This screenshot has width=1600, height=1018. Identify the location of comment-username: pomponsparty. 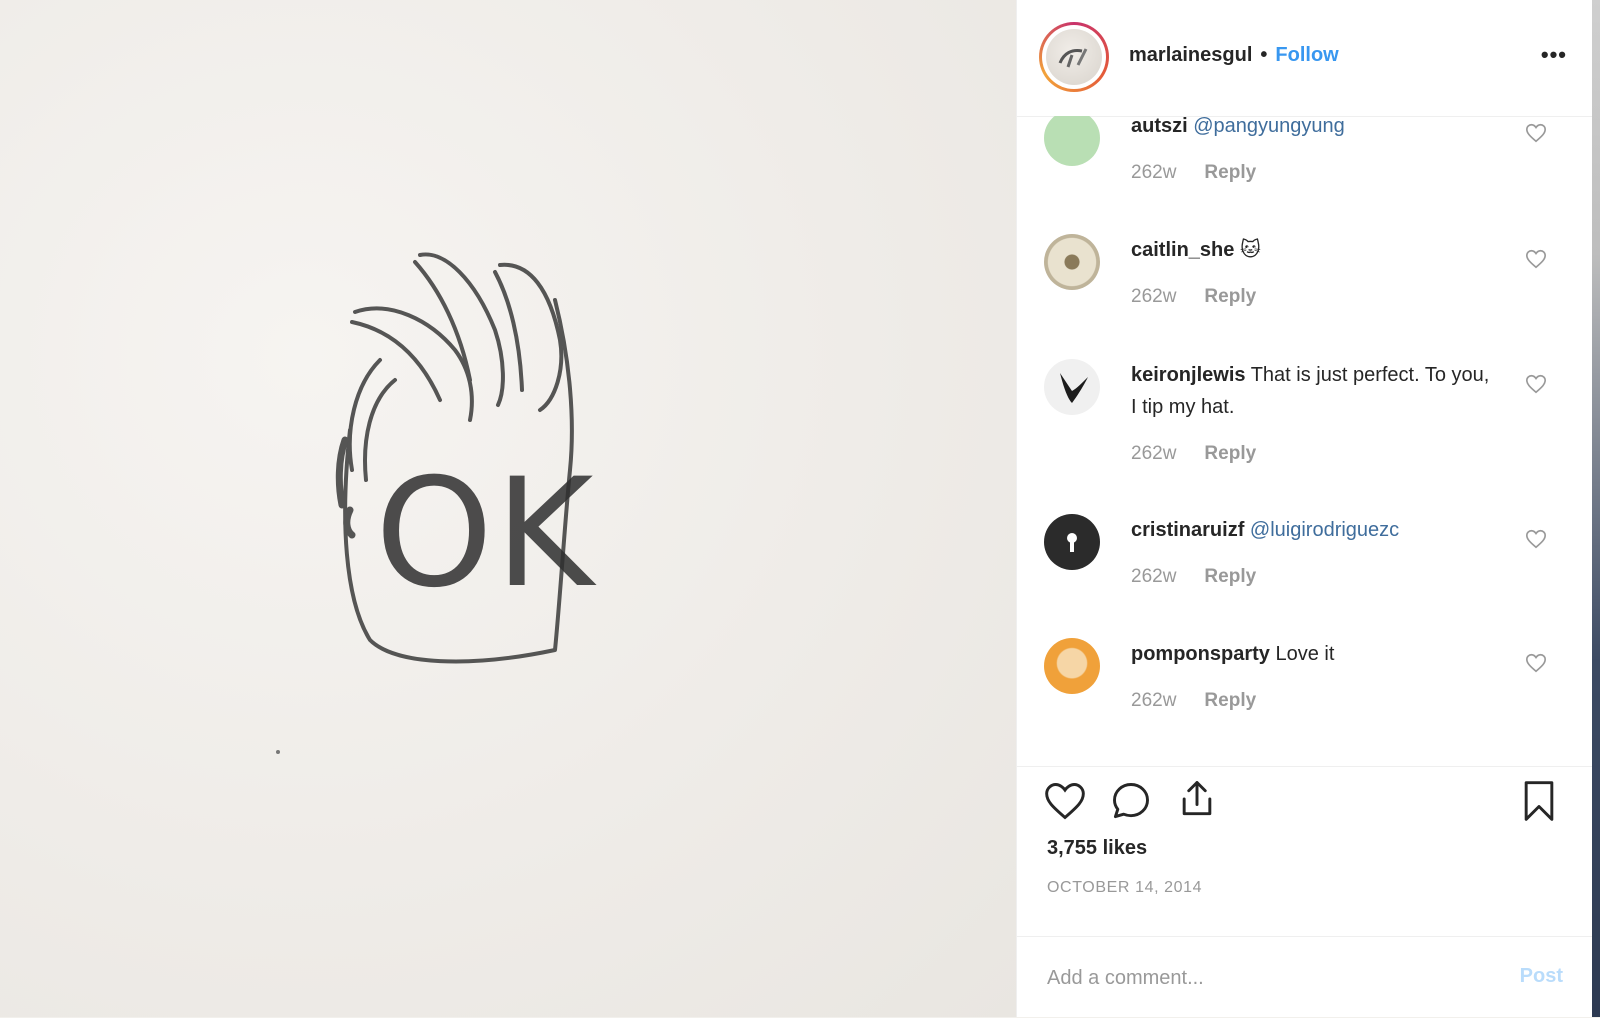
(1200, 654).